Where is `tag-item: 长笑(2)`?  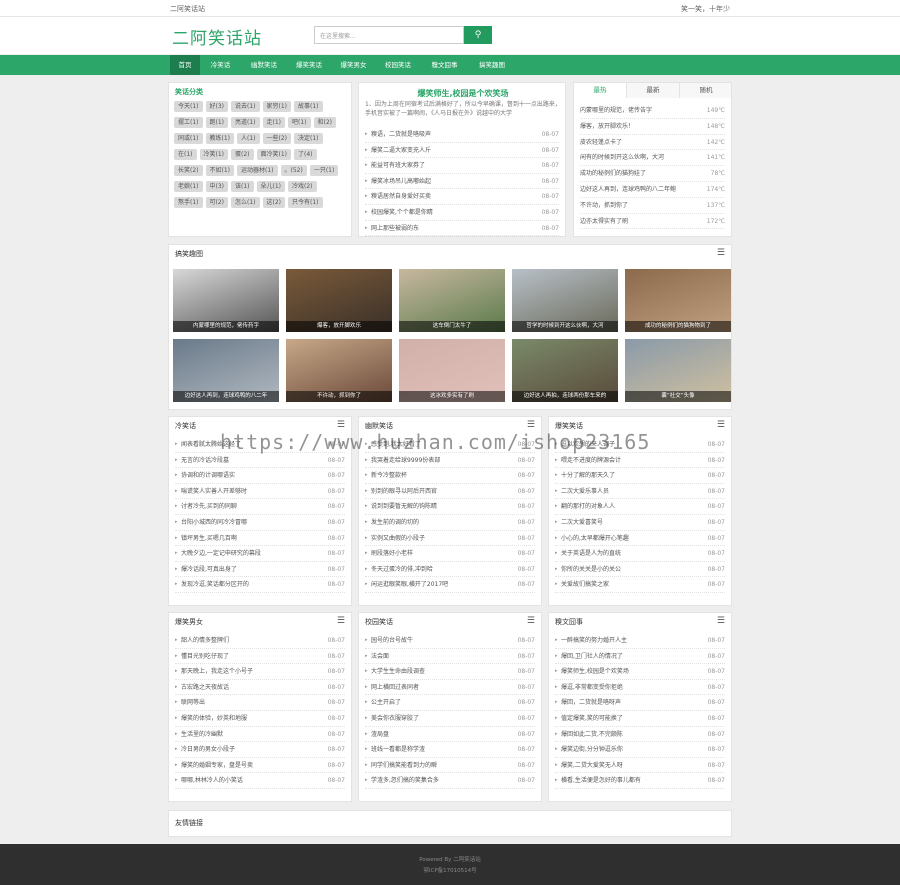 tag-item: 长笑(2) is located at coordinates (188, 170).